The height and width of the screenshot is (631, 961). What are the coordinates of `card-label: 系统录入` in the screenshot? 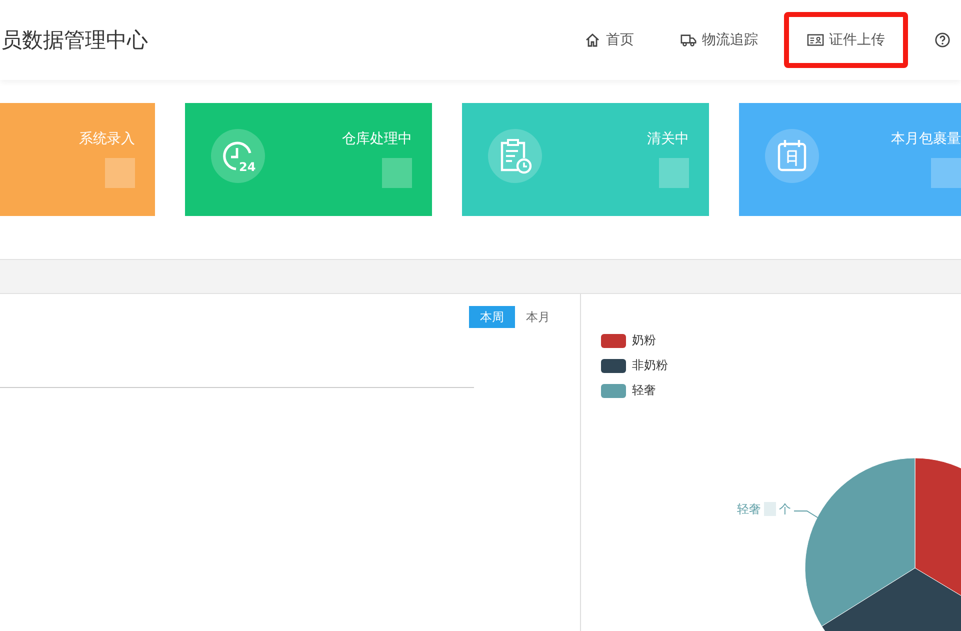 It's located at (107, 139).